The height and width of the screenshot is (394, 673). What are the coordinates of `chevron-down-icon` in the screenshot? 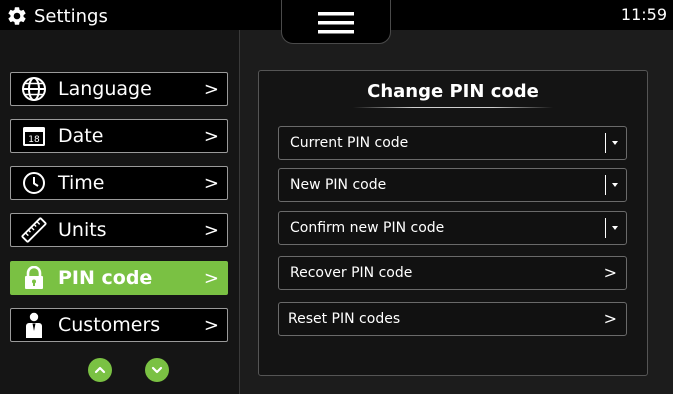 It's located at (157, 370).